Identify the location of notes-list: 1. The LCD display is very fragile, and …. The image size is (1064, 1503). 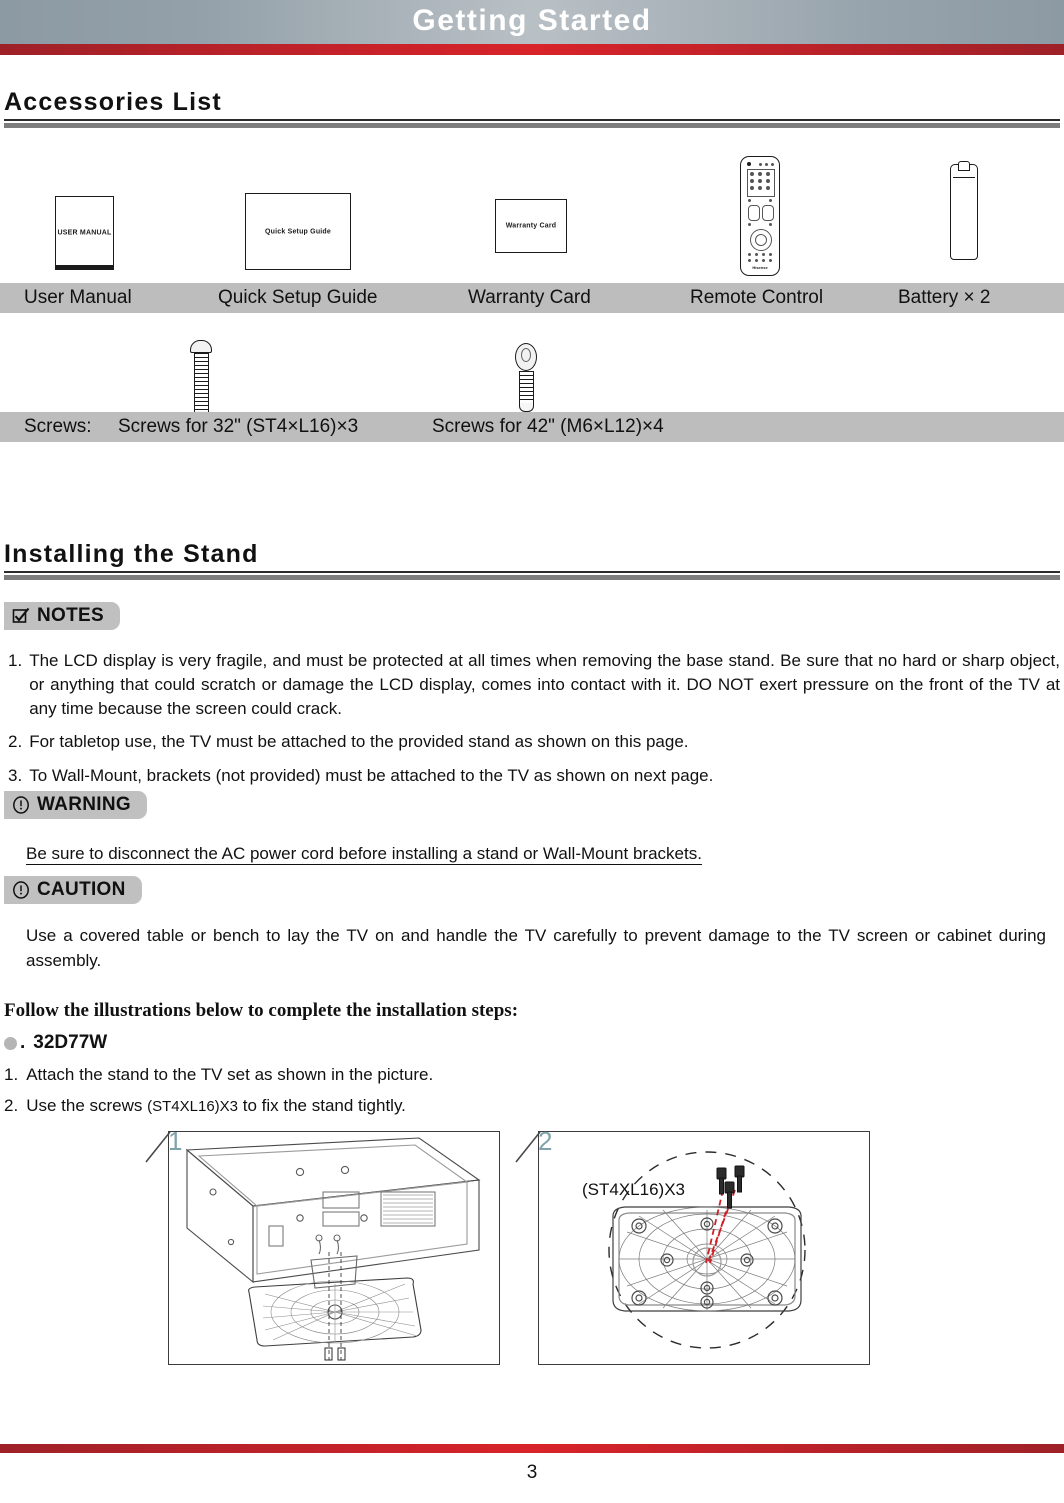
(532, 714).